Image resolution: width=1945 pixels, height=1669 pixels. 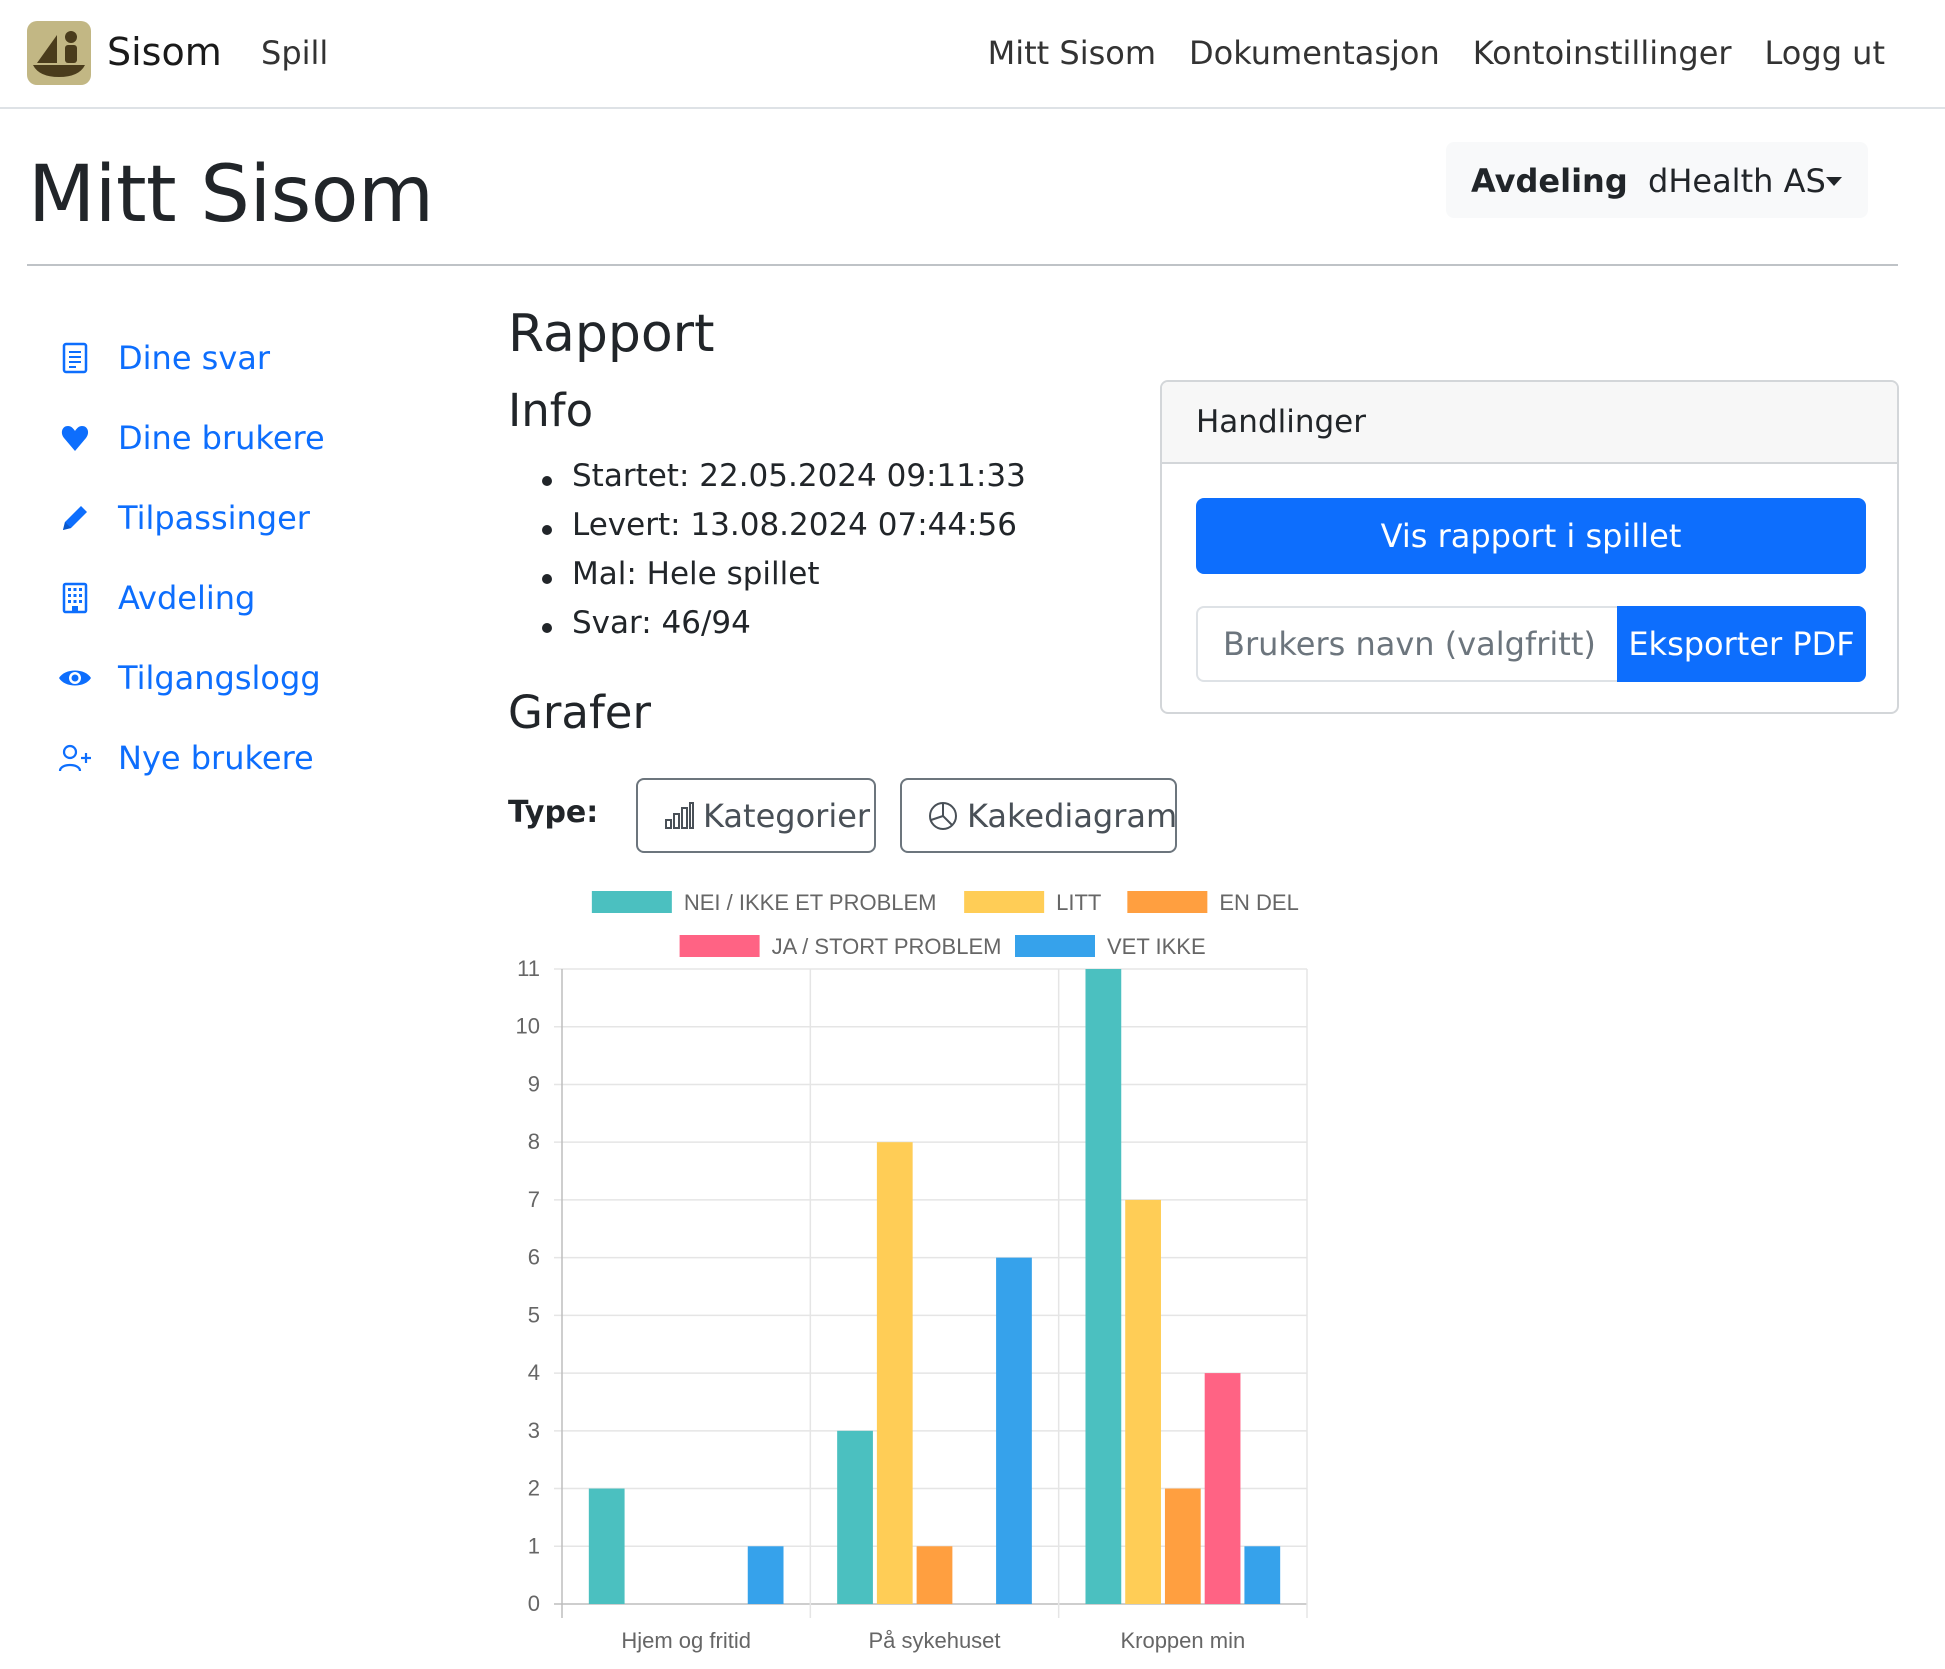 What do you see at coordinates (1258, 902) in the screenshot?
I see `legend-label: EN DEL` at bounding box center [1258, 902].